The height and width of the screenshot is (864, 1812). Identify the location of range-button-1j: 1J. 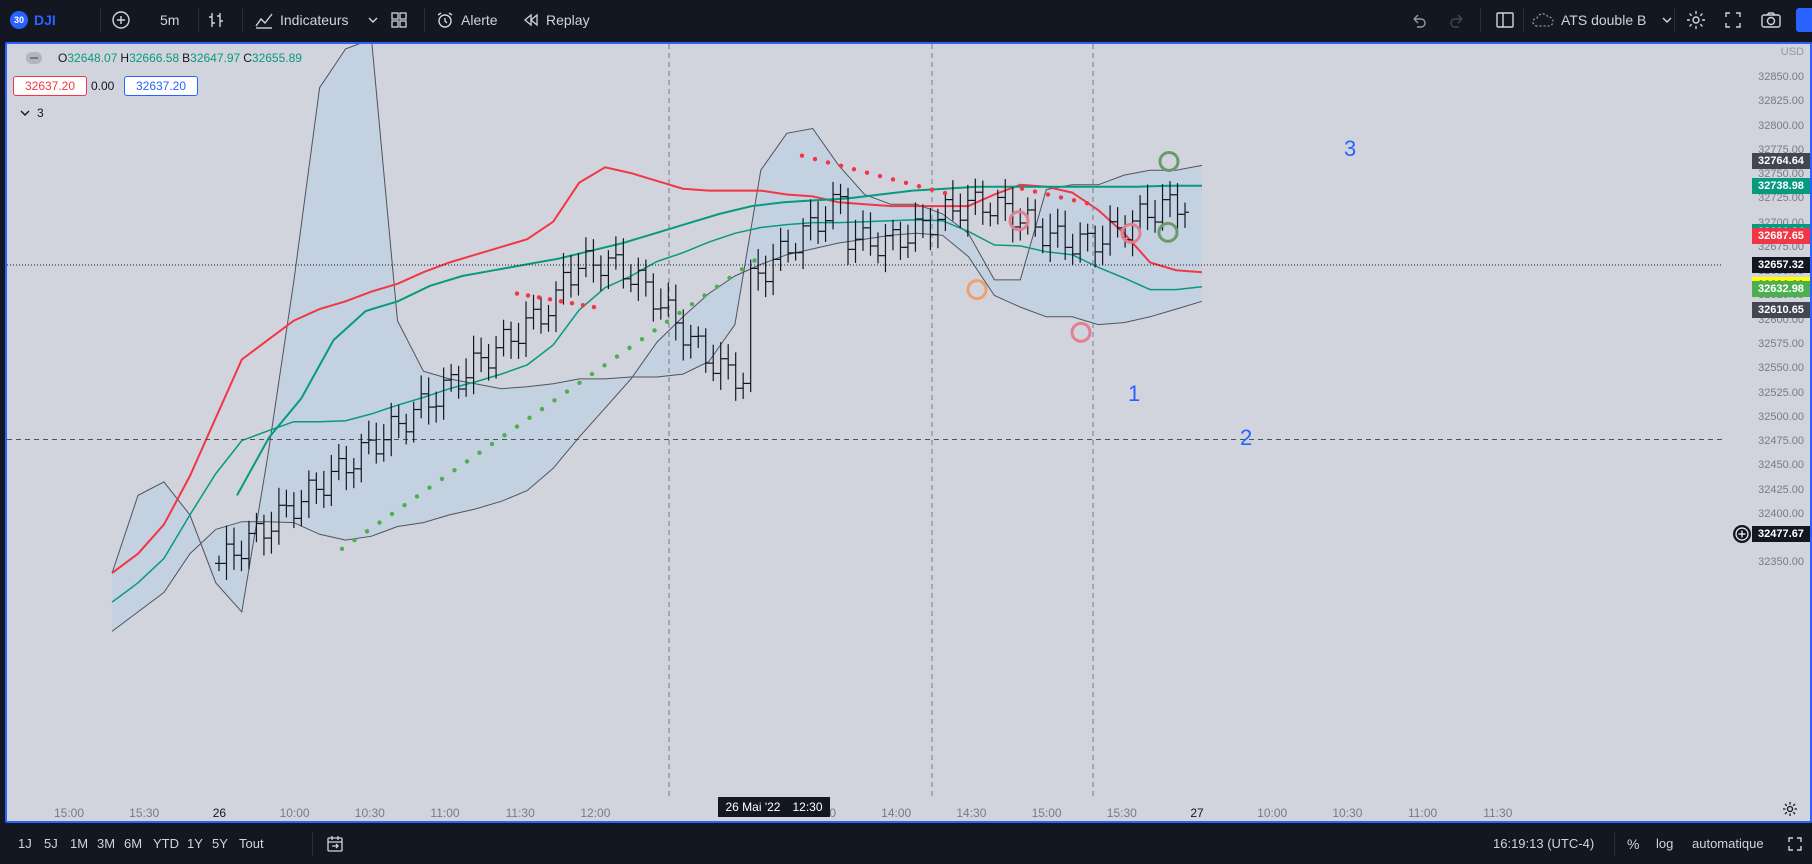
(25, 843).